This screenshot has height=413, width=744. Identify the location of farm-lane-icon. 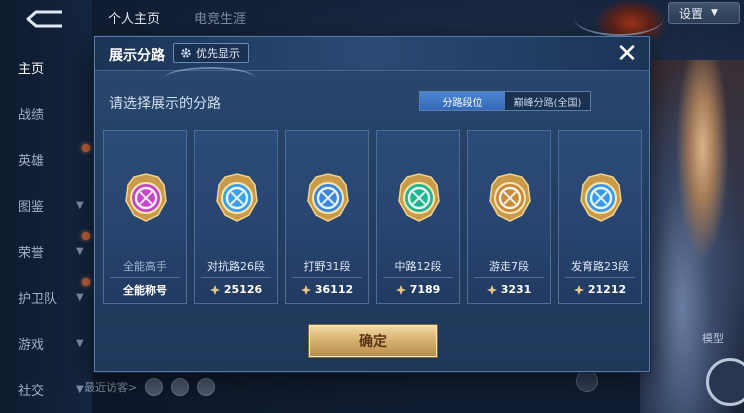
(601, 197).